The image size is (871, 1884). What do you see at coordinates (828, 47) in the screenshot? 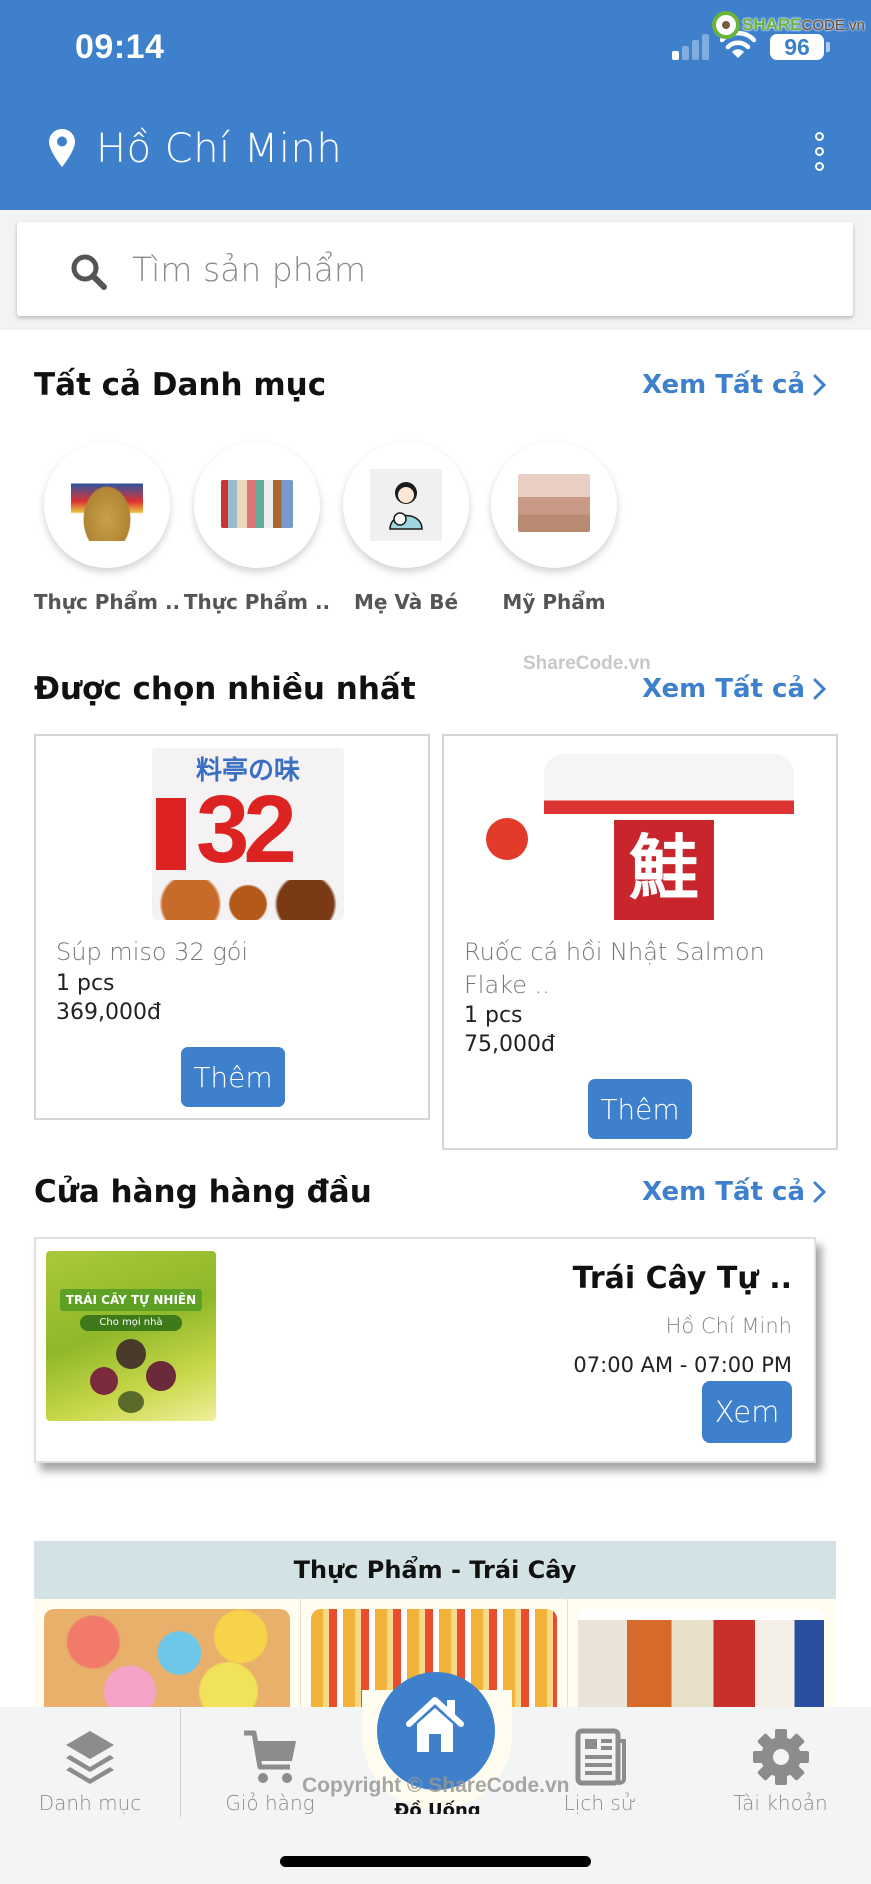
I see `battery-cap` at bounding box center [828, 47].